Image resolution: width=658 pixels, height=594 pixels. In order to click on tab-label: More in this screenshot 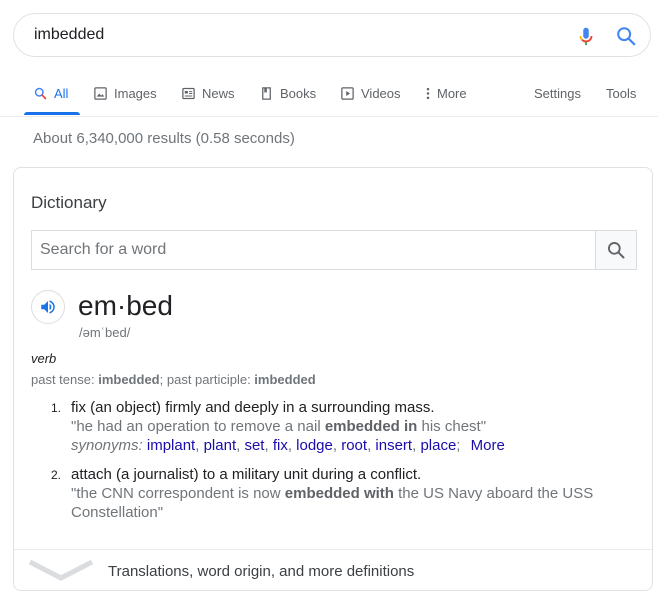, I will do `click(452, 93)`.